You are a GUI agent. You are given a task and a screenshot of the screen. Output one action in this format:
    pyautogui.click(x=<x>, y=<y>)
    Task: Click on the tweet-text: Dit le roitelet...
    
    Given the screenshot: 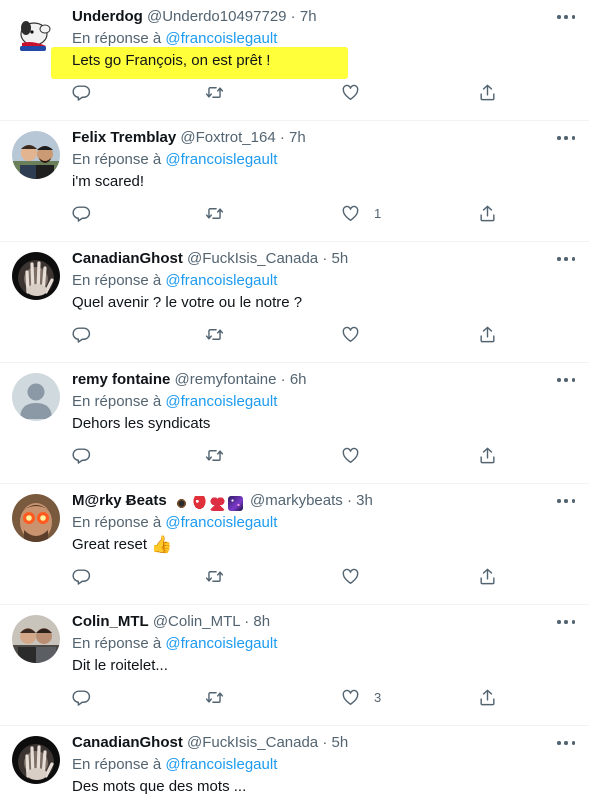 What is the action you would take?
    pyautogui.click(x=120, y=665)
    